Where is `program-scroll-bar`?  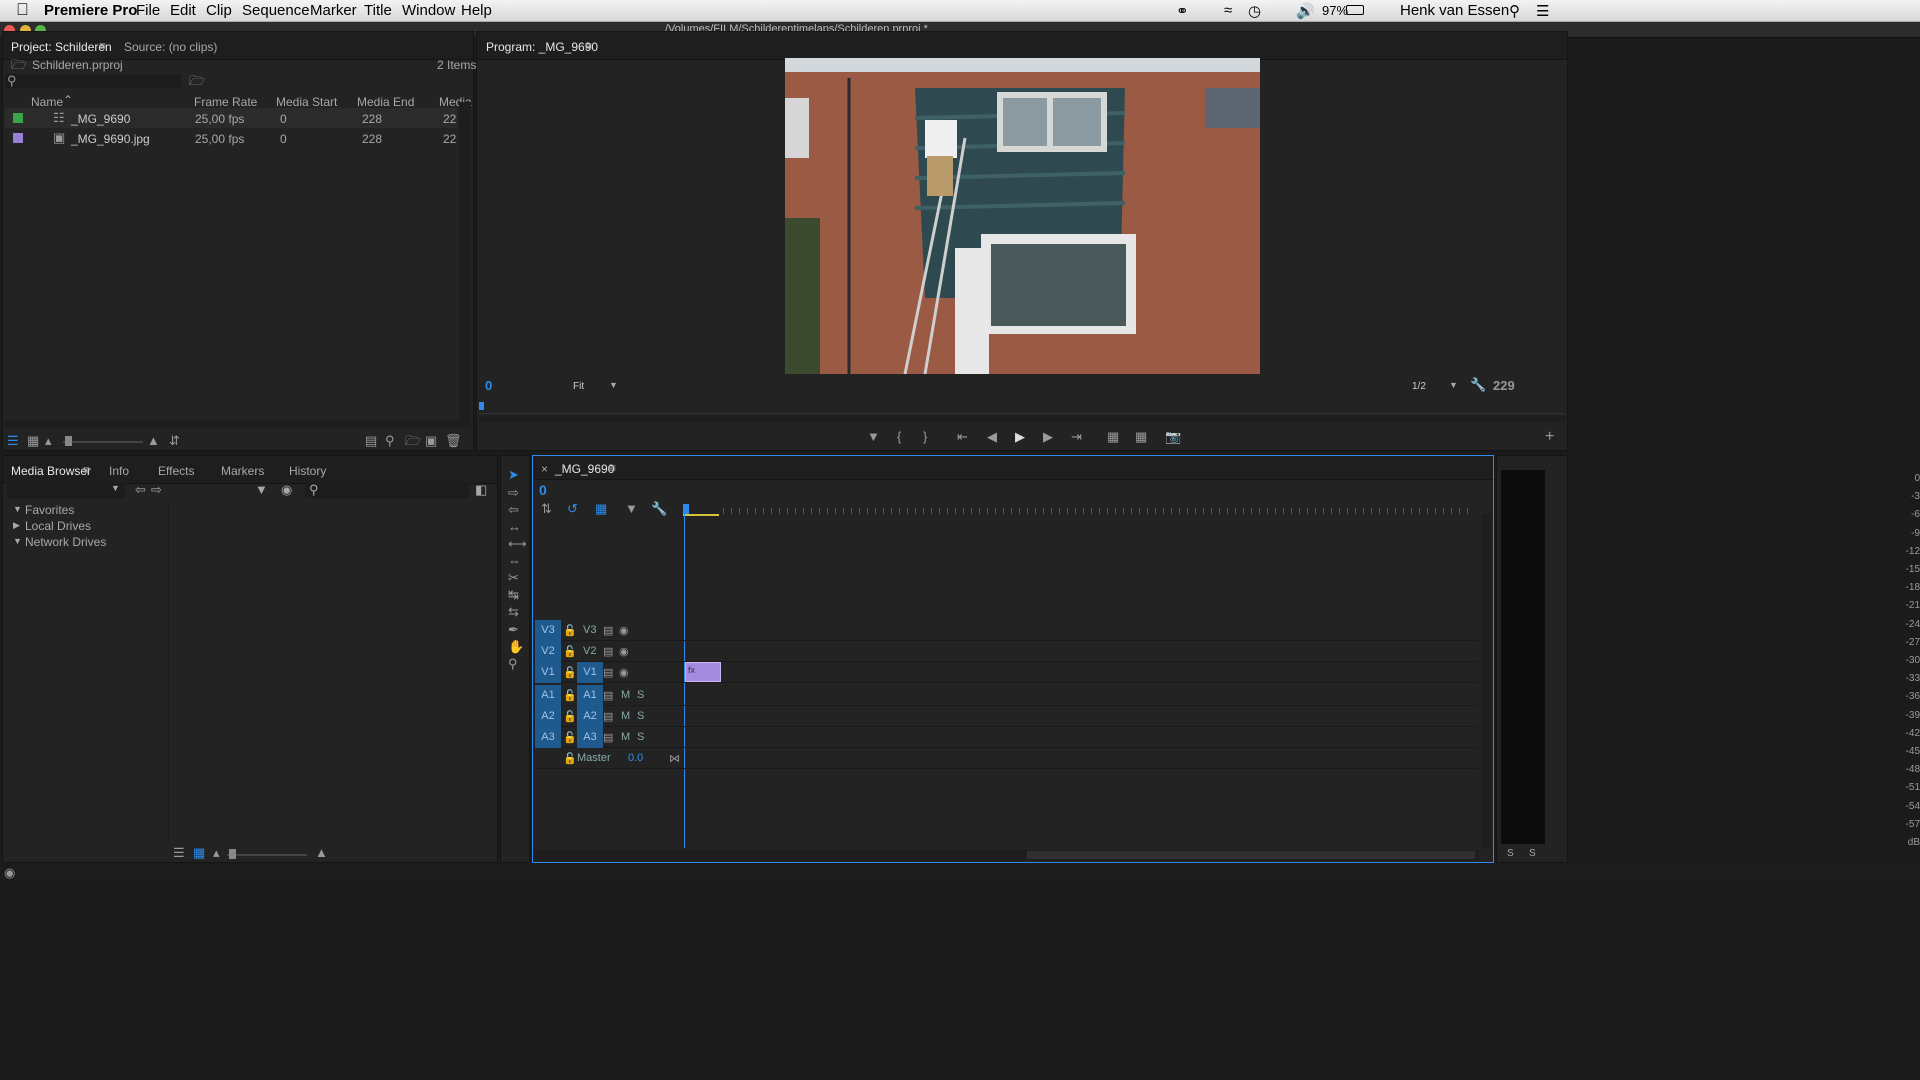 program-scroll-bar is located at coordinates (1022, 419).